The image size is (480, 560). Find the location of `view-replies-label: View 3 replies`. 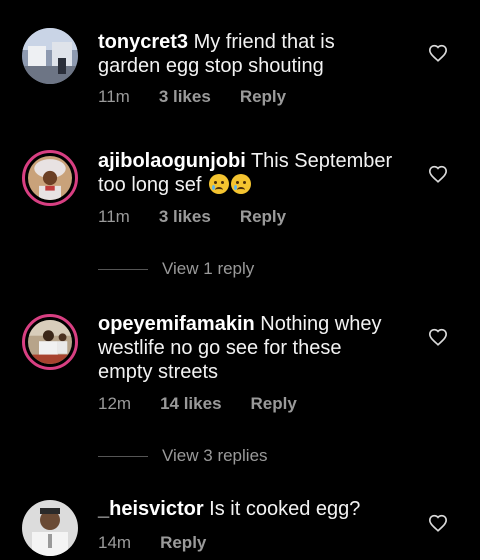

view-replies-label: View 3 replies is located at coordinates (215, 456).